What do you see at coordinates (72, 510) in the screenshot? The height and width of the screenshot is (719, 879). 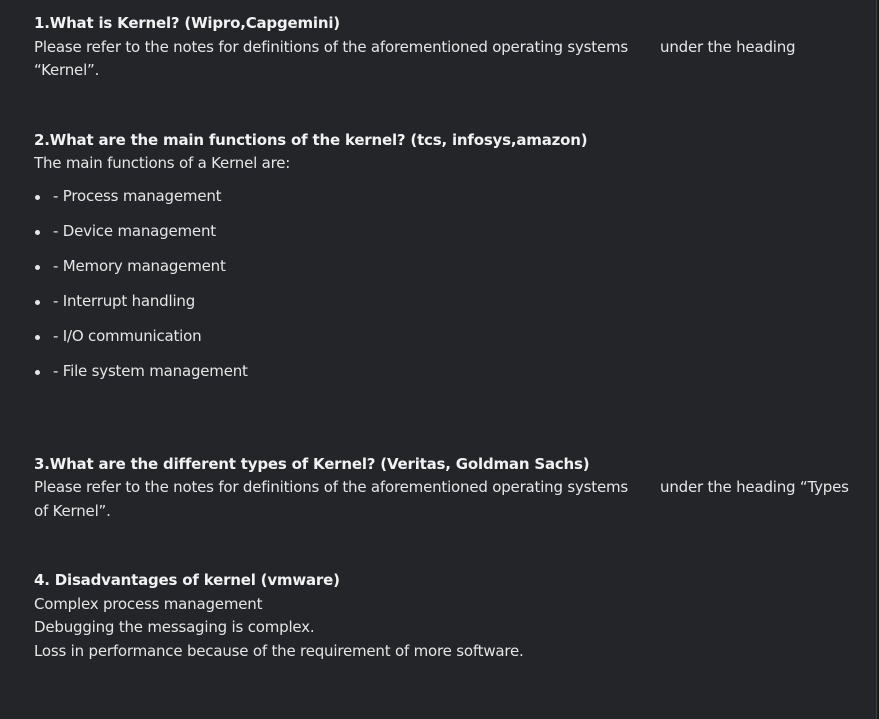 I see `question-3-answer-line2: of Kernel”.` at bounding box center [72, 510].